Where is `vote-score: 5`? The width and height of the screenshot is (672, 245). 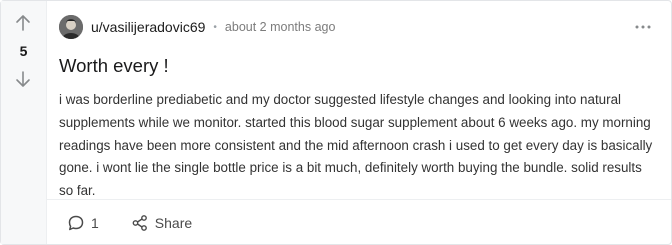 vote-score: 5 is located at coordinates (23, 51).